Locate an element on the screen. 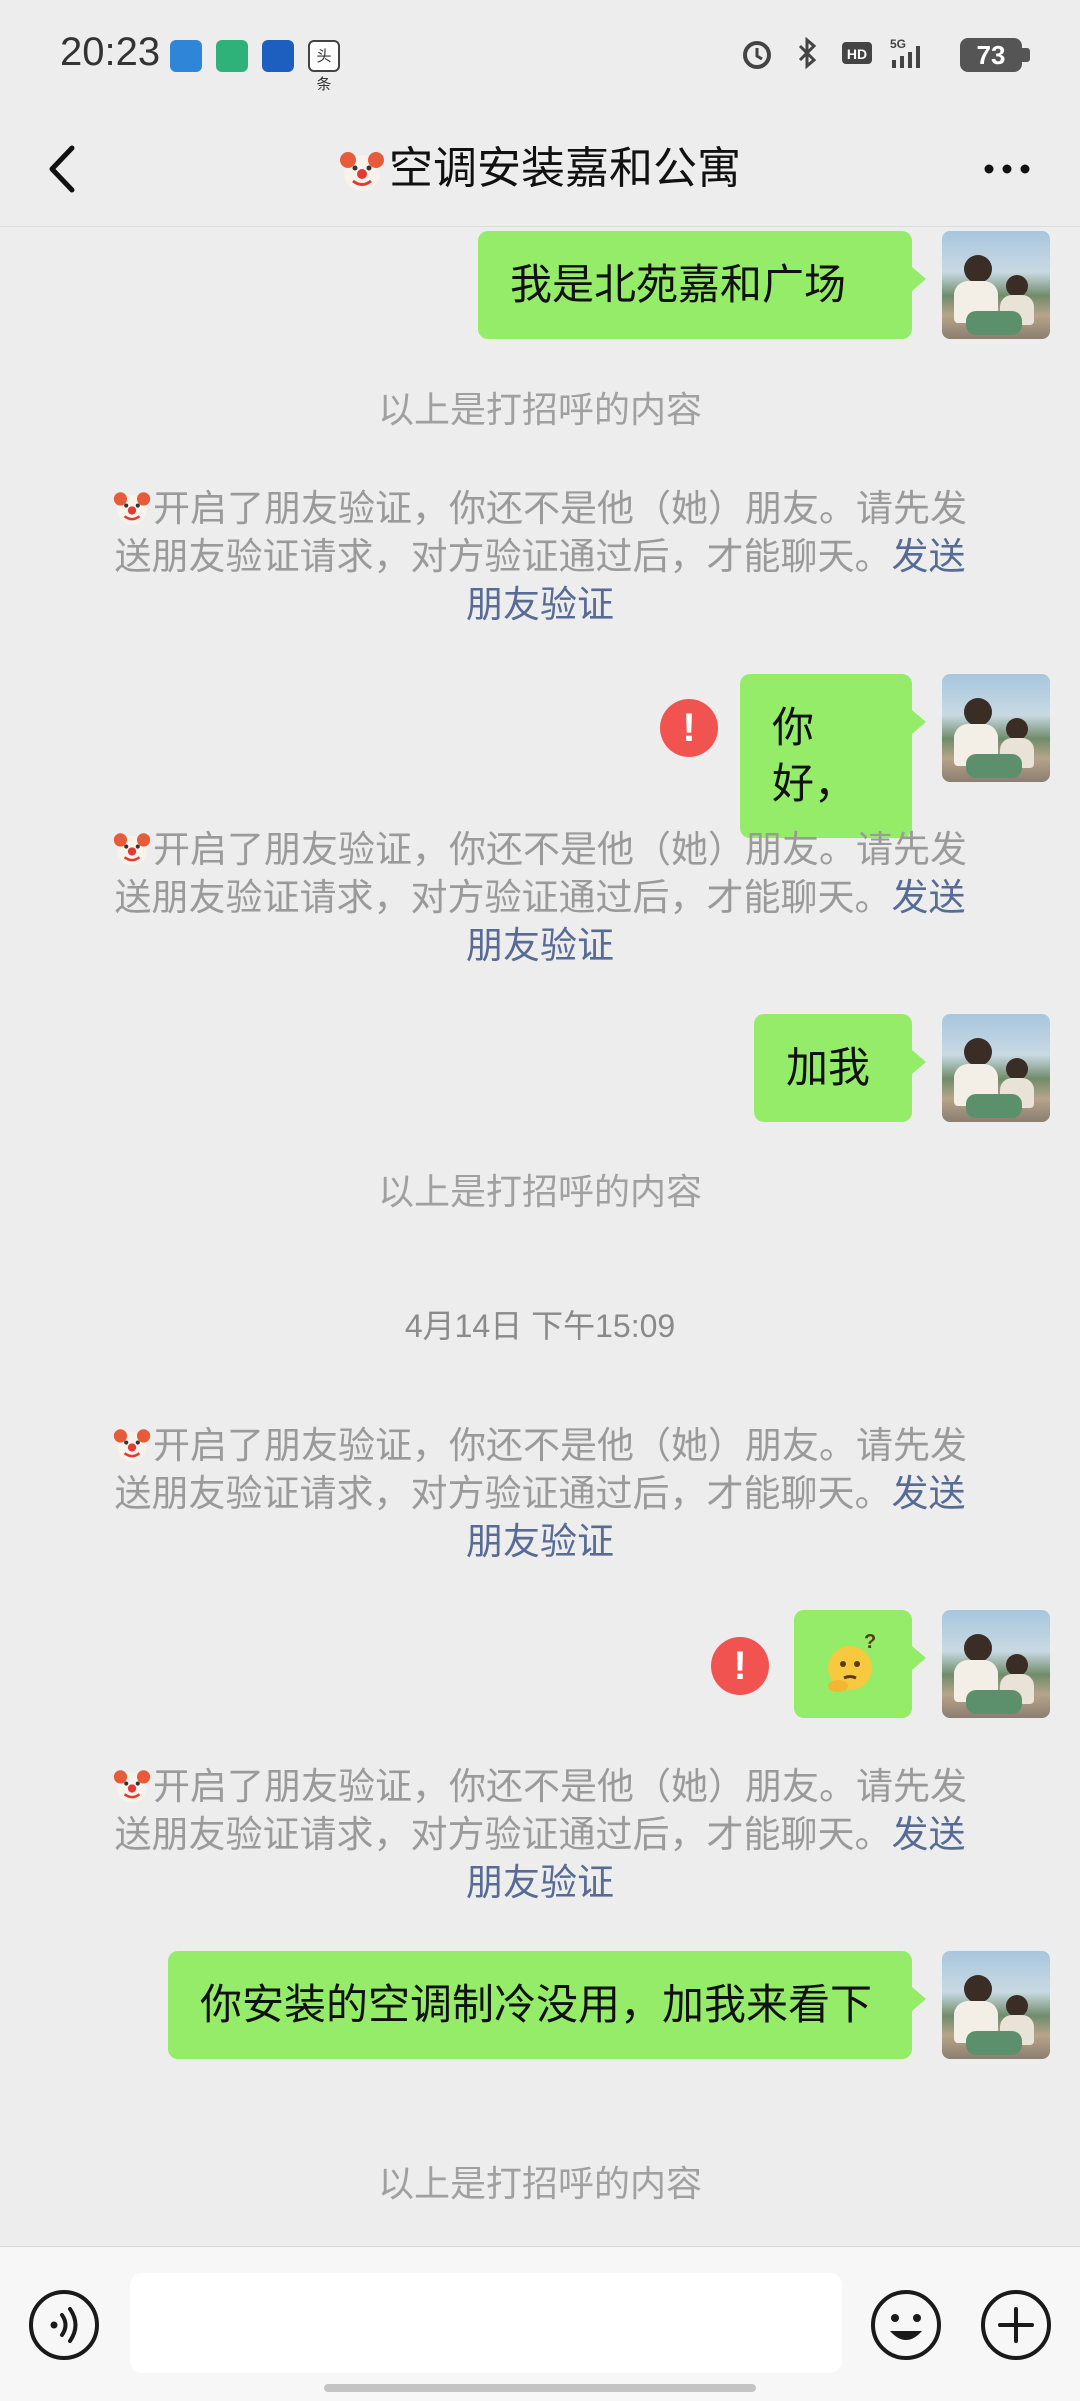  chat-title-wrap: 空调安装嘉和公寓 is located at coordinates (540, 169).